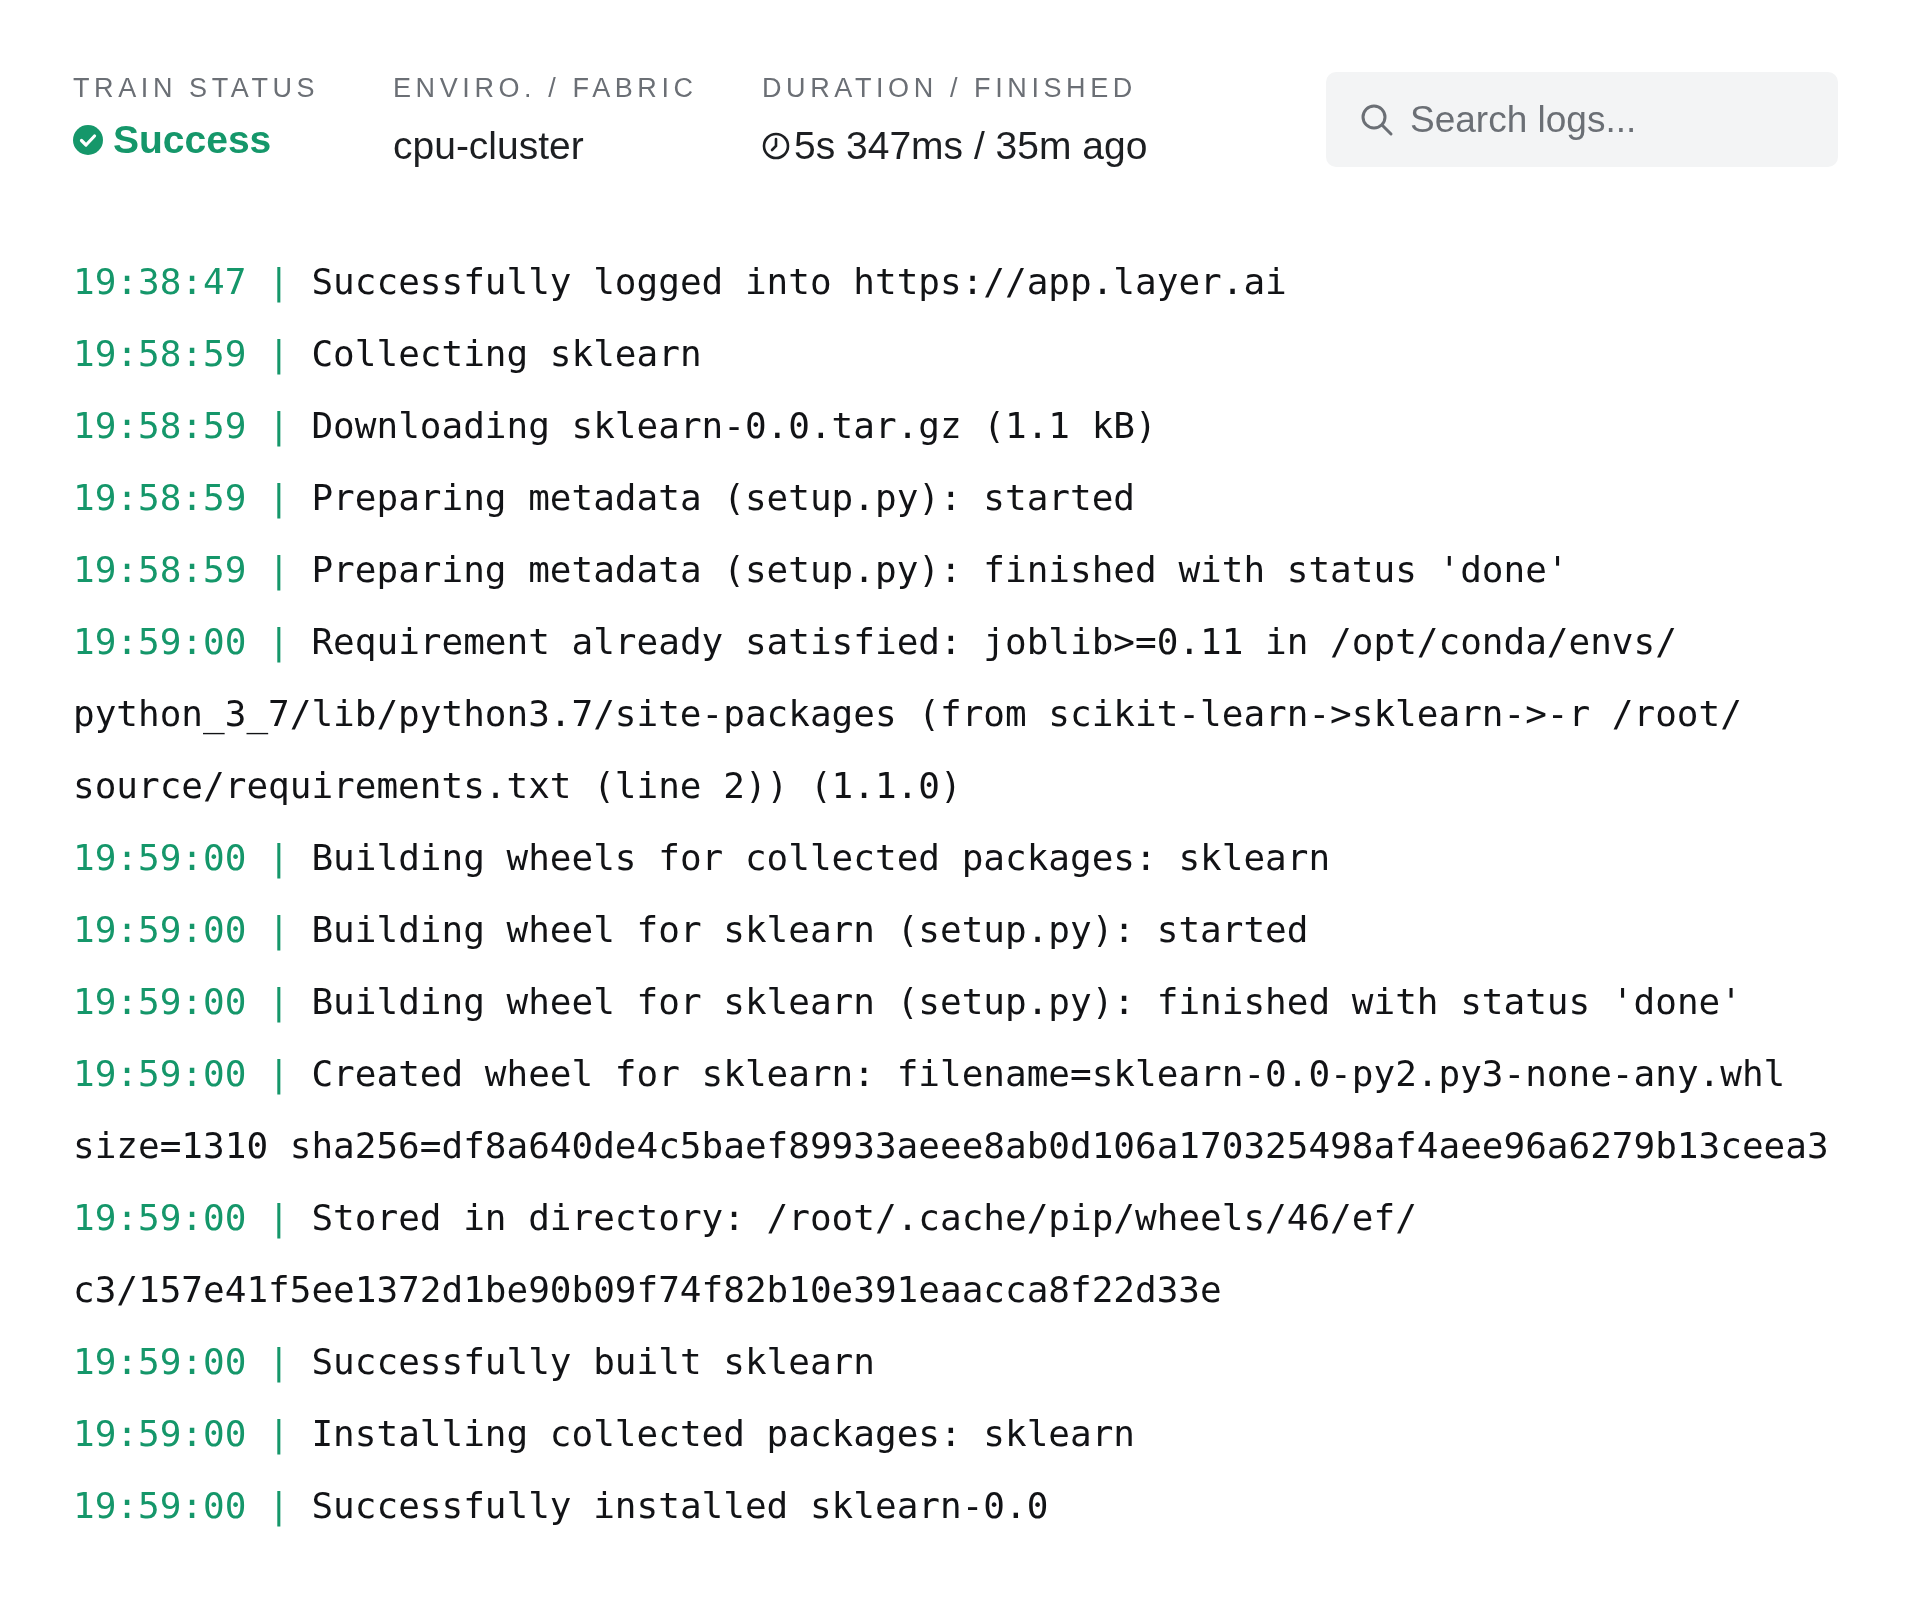  What do you see at coordinates (702, 858) in the screenshot?
I see `log-line: 19:59:00 | Building wheels for collected packages: sklearn` at bounding box center [702, 858].